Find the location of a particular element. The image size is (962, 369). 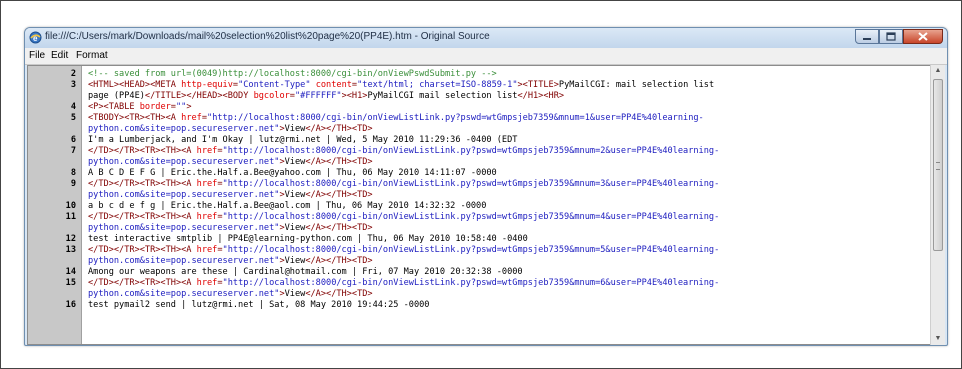

code-token: "" is located at coordinates (181, 107).